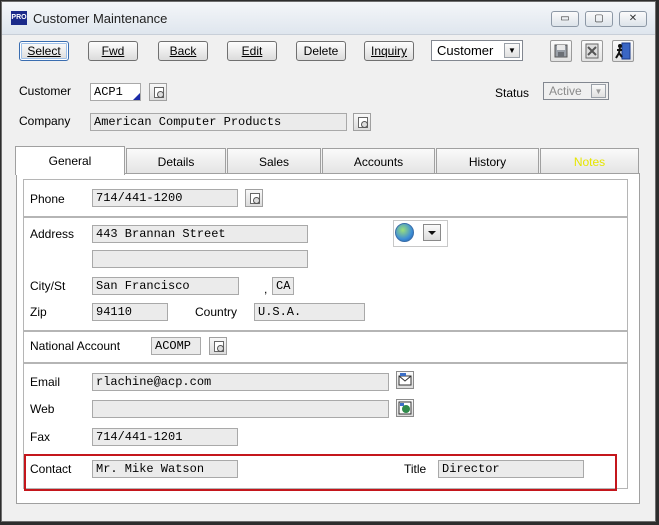 Image resolution: width=659 pixels, height=525 pixels. What do you see at coordinates (389, 51) in the screenshot?
I see `inquiry-button: Inquiry` at bounding box center [389, 51].